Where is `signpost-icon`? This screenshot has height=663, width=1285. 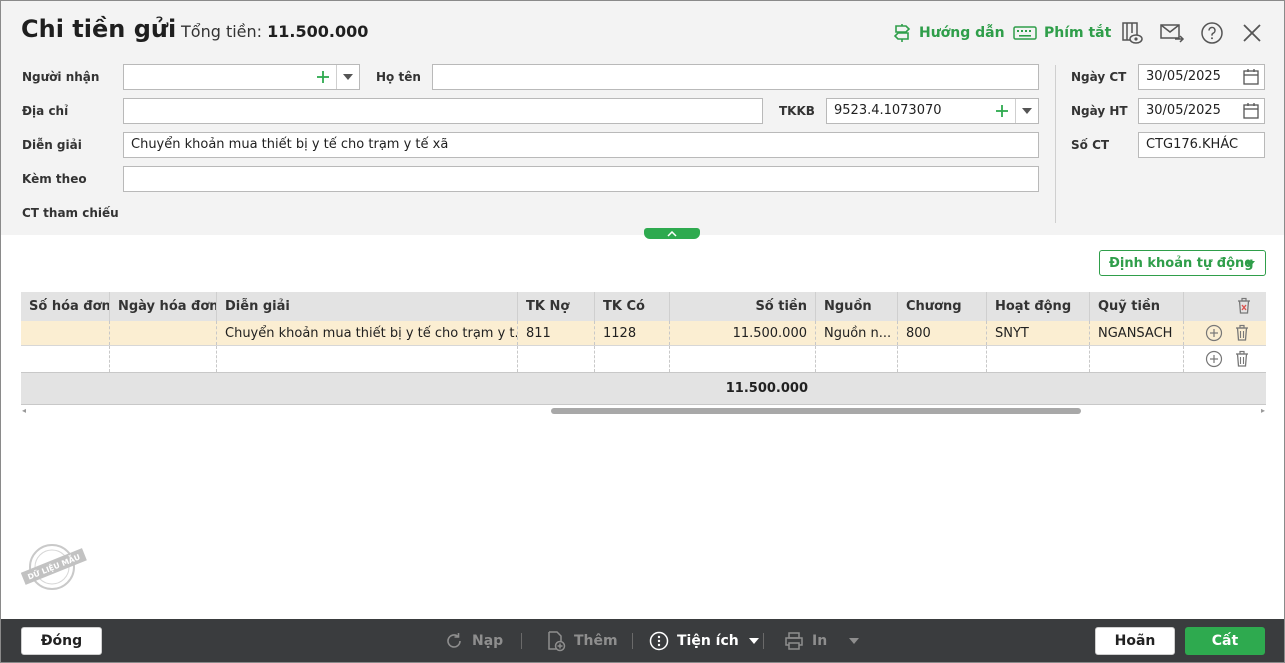
signpost-icon is located at coordinates (902, 33).